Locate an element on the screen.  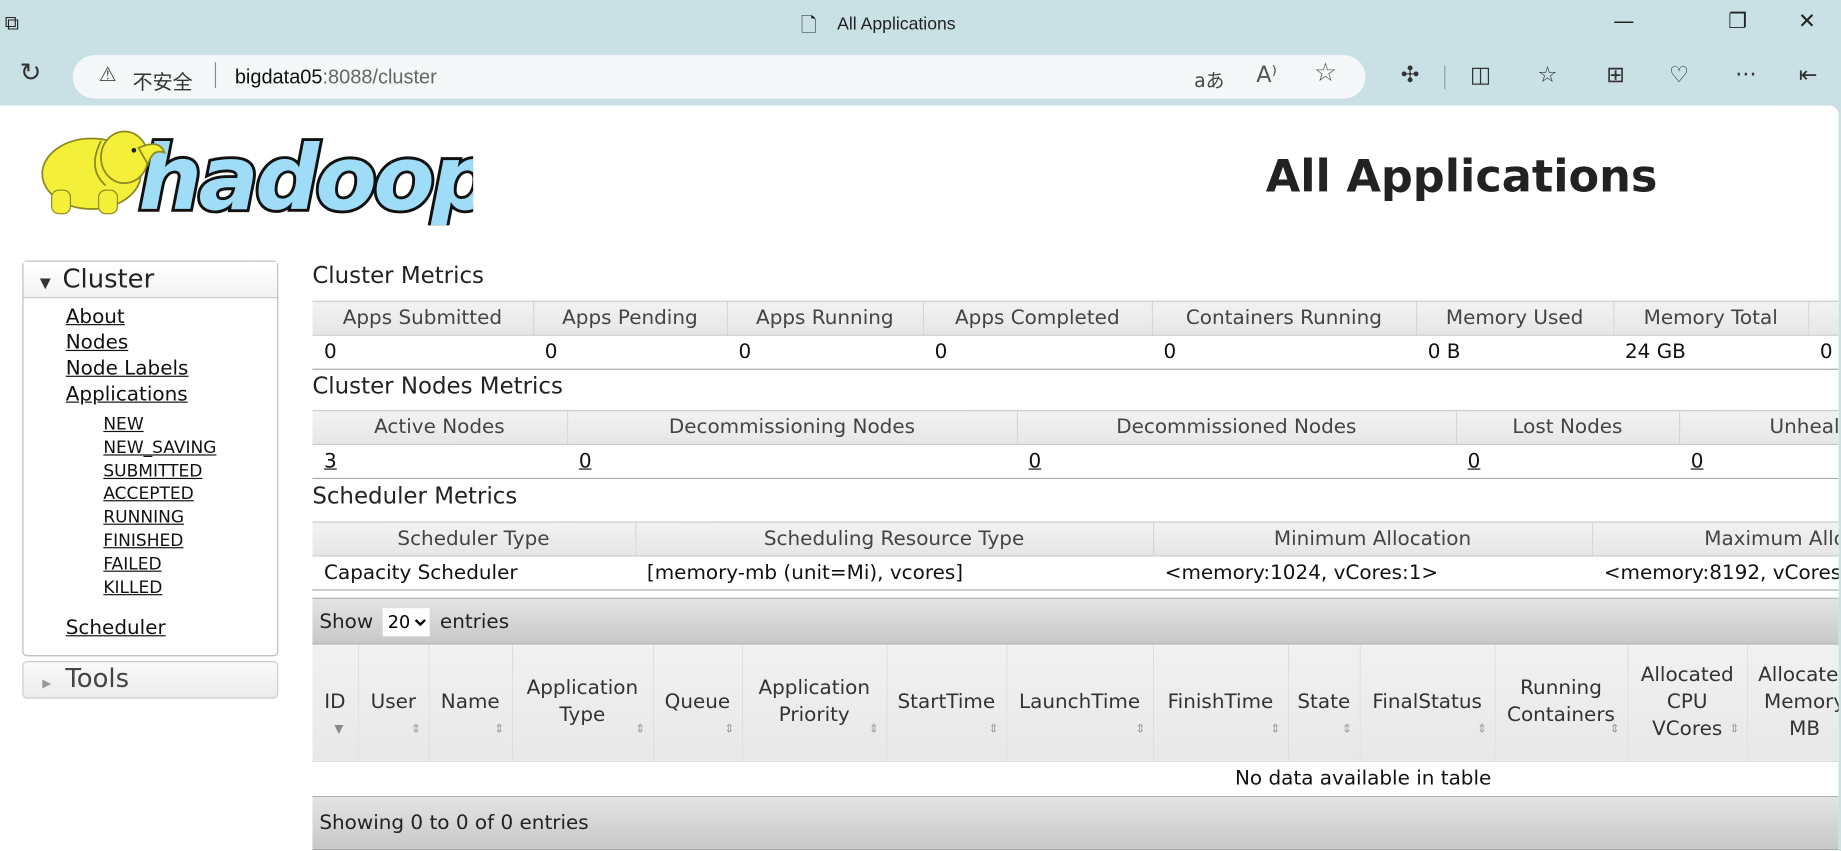
column-header-application-type: Application Type ⇕ is located at coordinates (582, 703).